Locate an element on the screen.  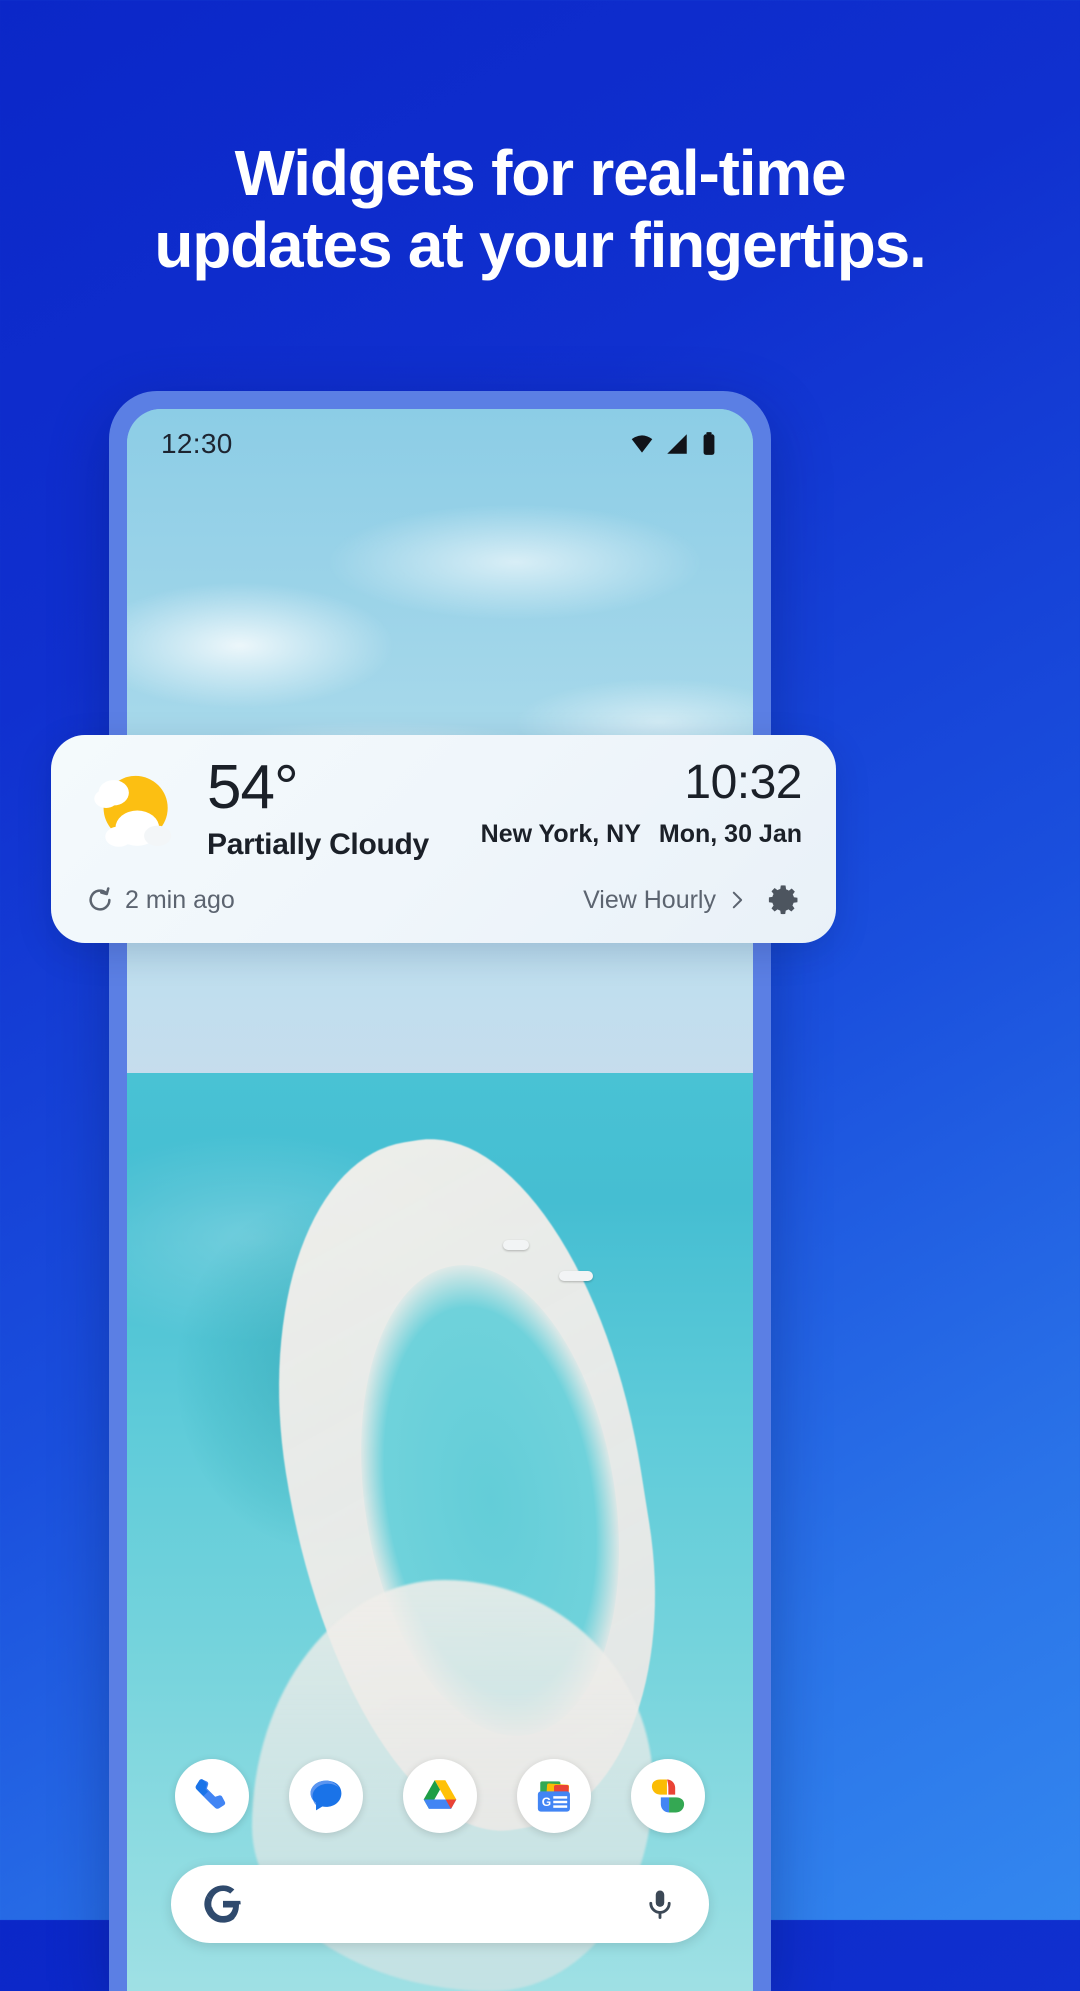
weather-current: 54° Partially Cloudy is located at coordinates (257, 810).